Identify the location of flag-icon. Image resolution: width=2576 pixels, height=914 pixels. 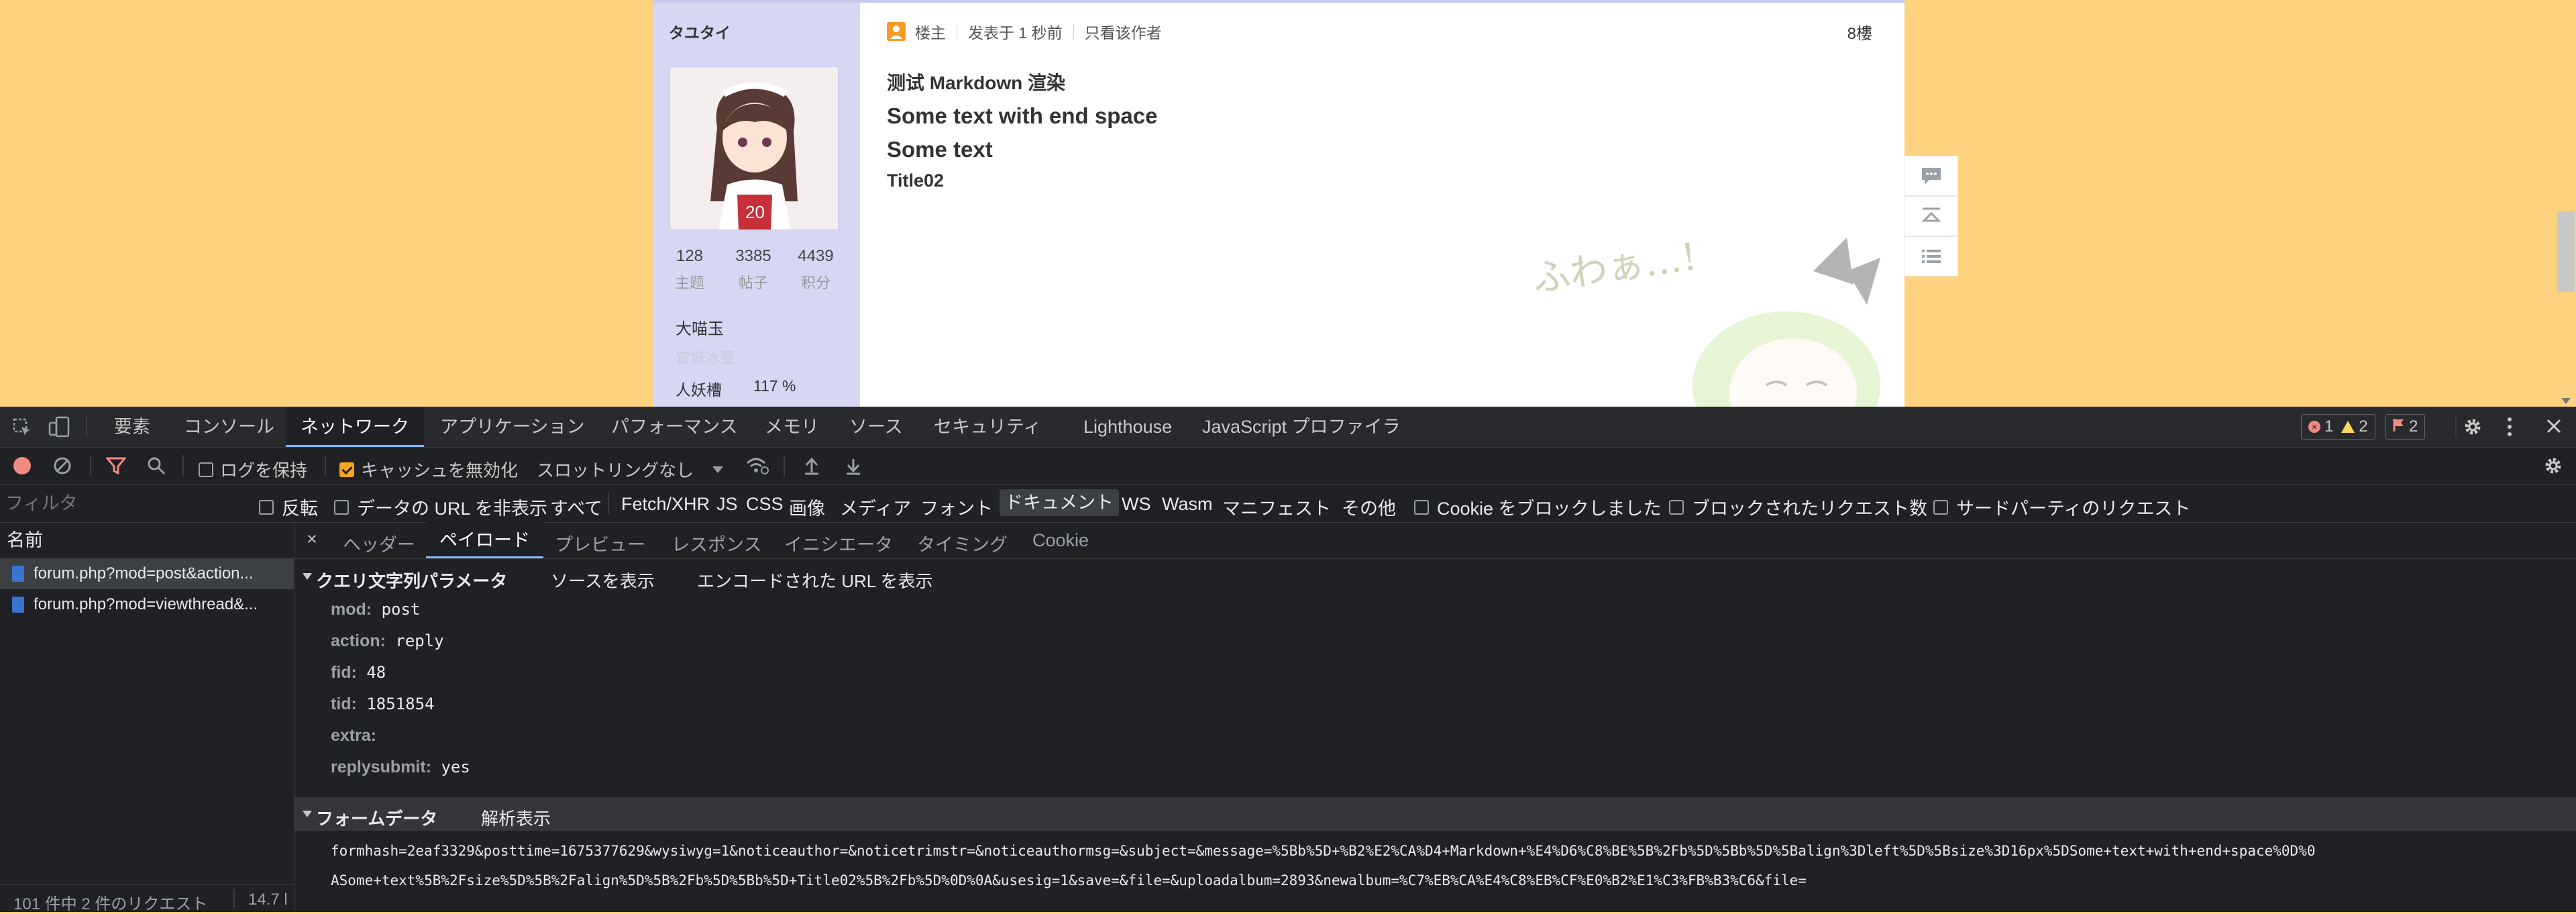
(2399, 427).